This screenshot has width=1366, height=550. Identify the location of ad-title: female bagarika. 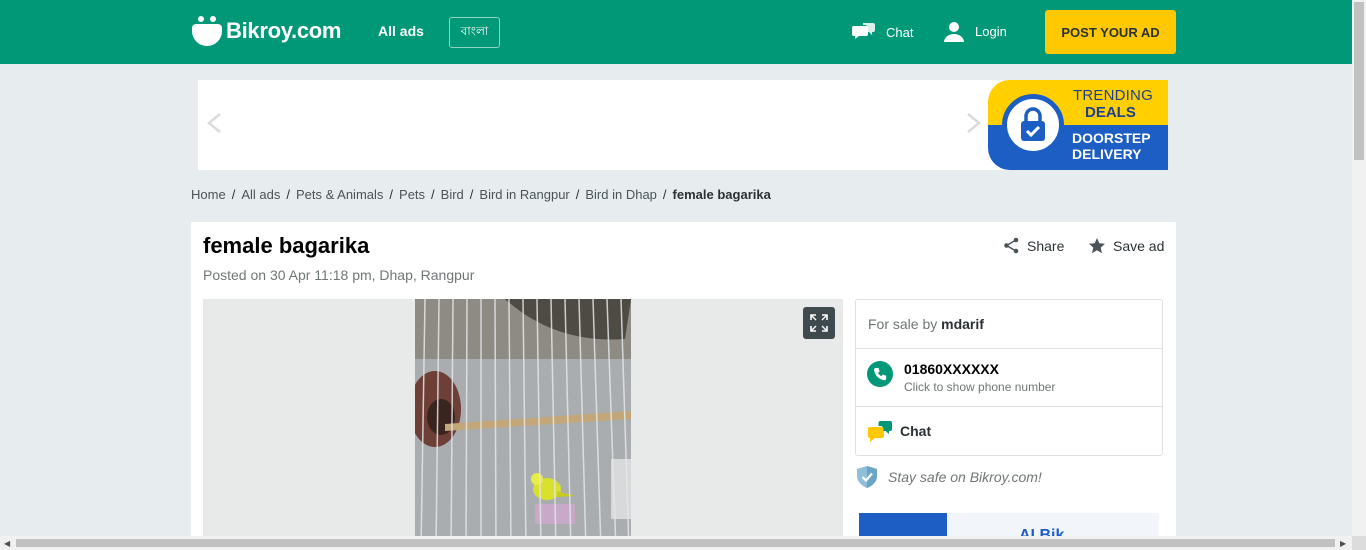
(286, 245).